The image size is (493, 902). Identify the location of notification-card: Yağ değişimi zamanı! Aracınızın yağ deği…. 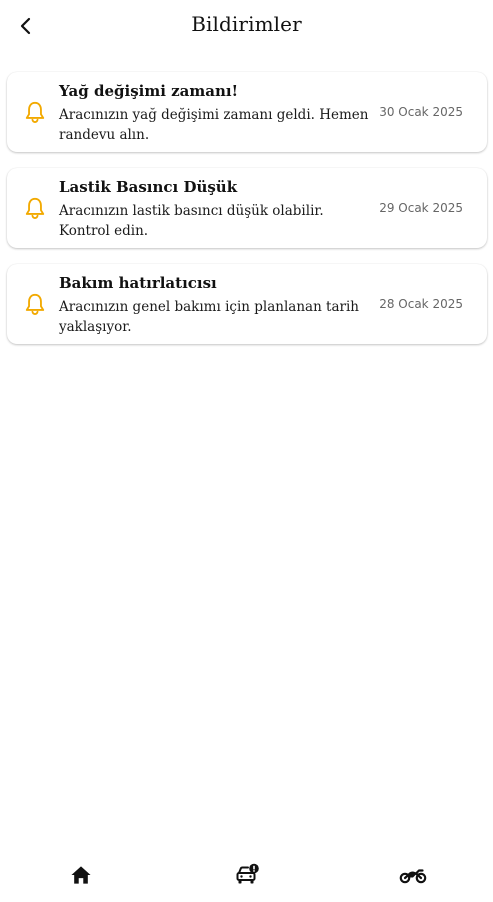
(247, 112).